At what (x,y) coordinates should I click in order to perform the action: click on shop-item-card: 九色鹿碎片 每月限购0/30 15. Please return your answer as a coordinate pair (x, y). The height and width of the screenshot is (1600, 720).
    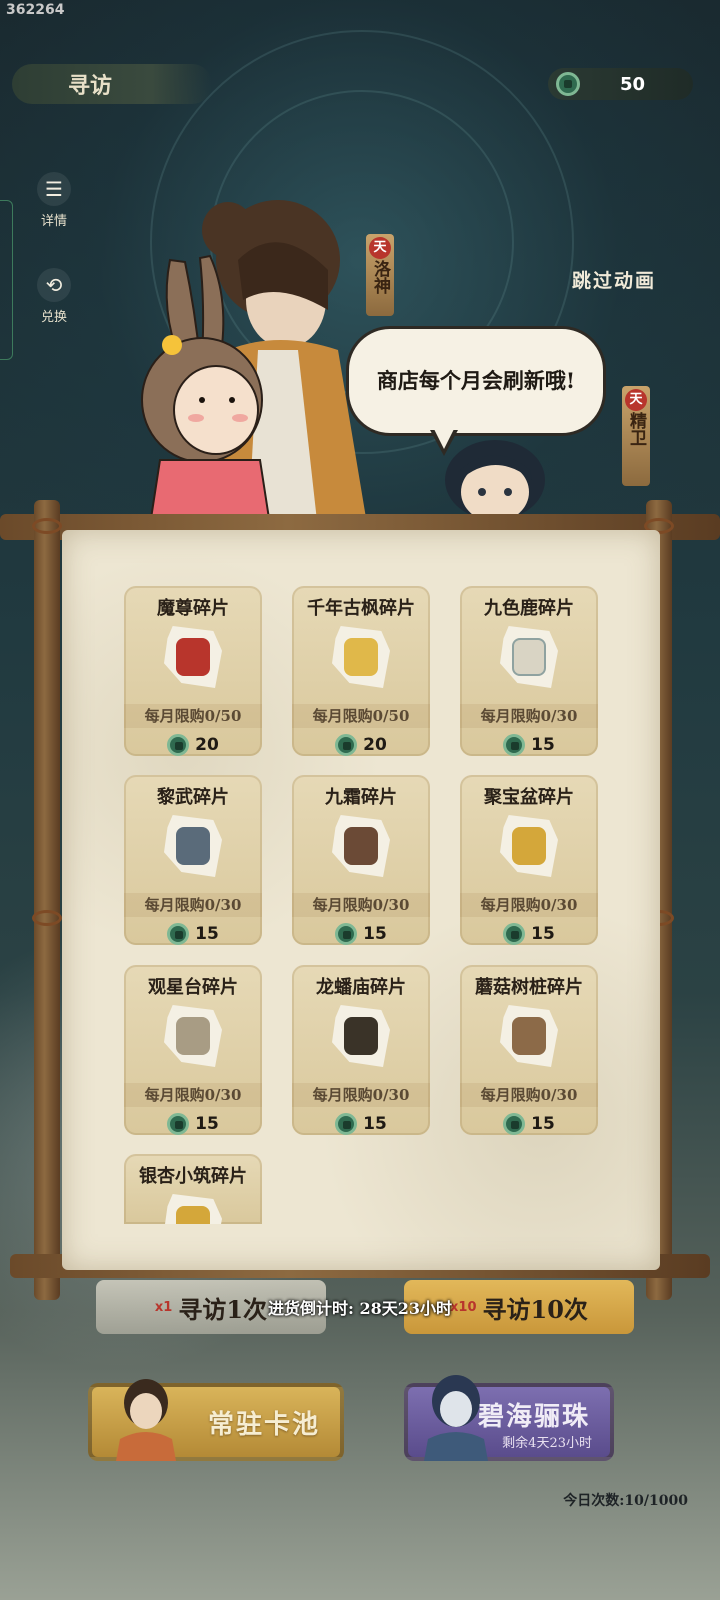
    Looking at the image, I should click on (529, 671).